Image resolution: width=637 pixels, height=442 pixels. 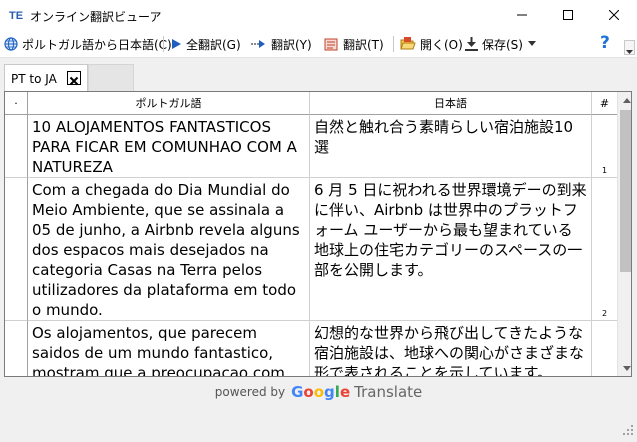 I want to click on svg-text: TE, so click(x=16, y=16).